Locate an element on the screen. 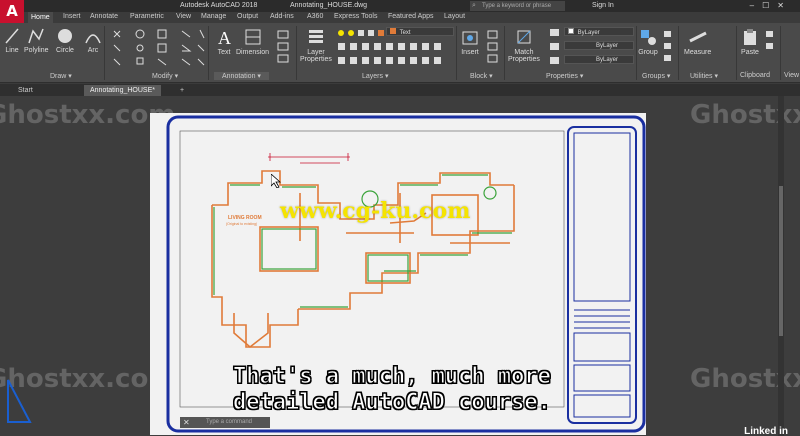 Image resolution: width=800 pixels, height=436 pixels. command-line: ✕ Type a command is located at coordinates (225, 422).